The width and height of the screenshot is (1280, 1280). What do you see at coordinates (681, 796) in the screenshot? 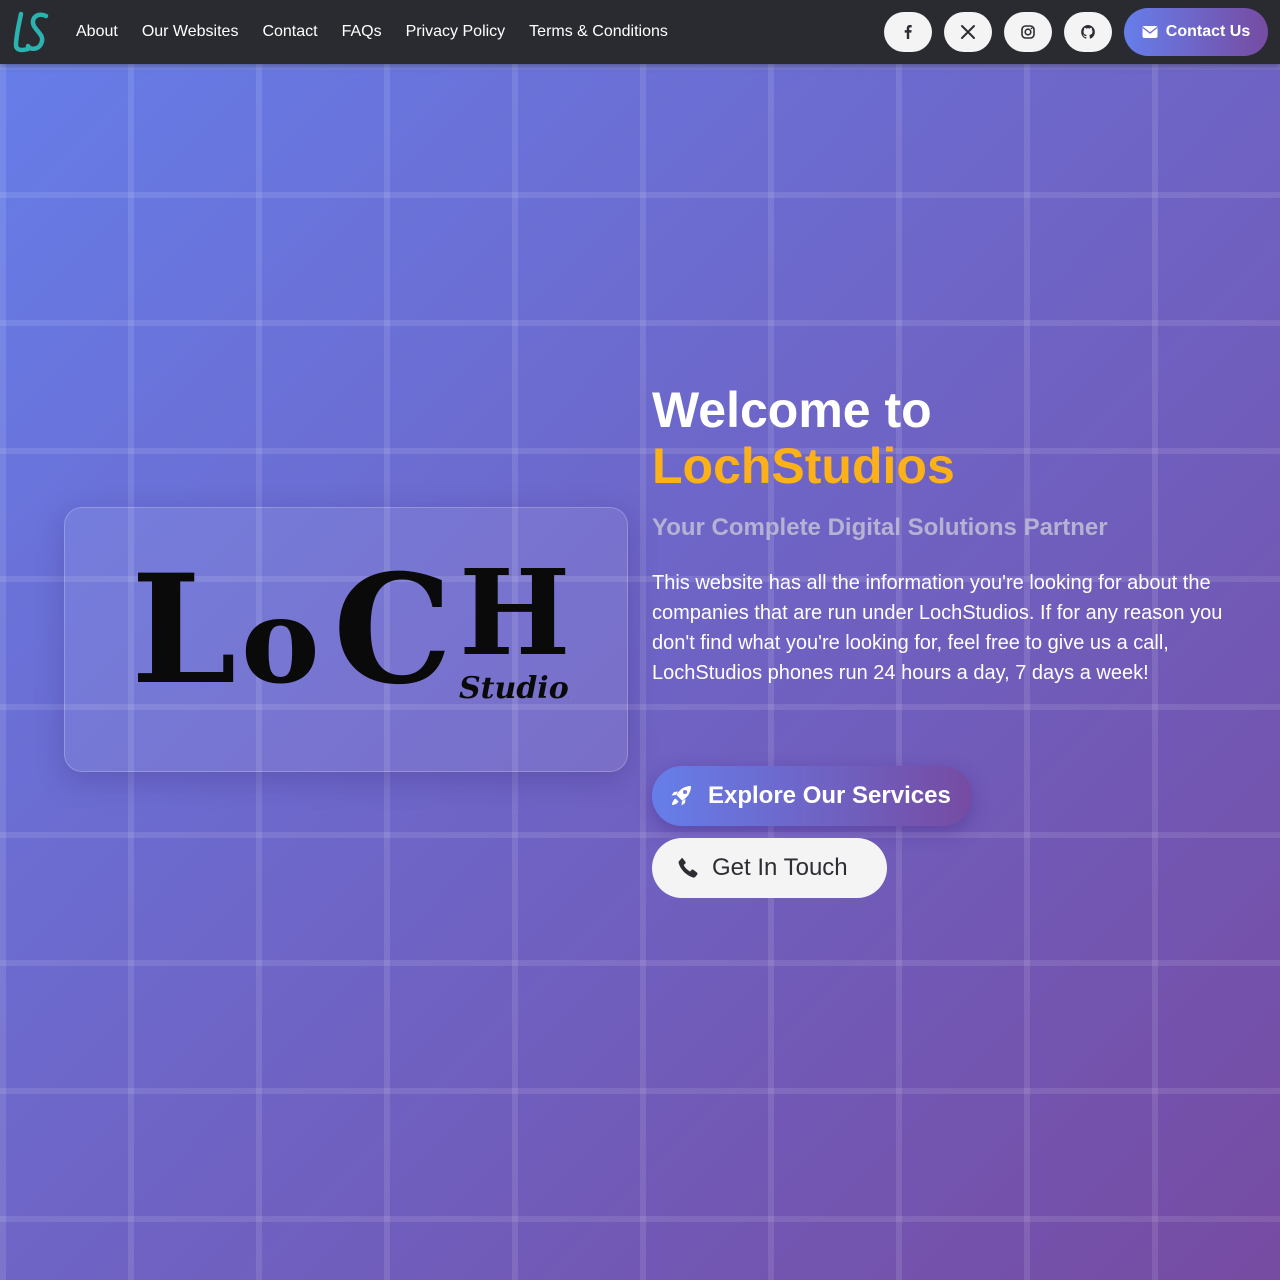
I see `rocket-icon` at bounding box center [681, 796].